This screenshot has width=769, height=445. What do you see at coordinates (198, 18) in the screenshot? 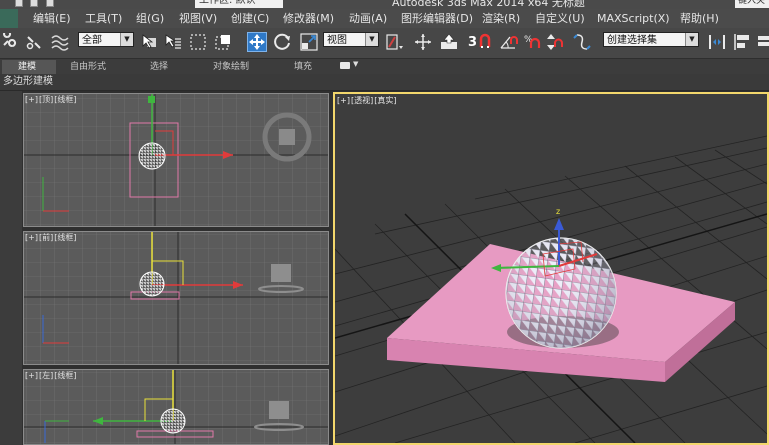
I see `menu-views: 视图(V)` at bounding box center [198, 18].